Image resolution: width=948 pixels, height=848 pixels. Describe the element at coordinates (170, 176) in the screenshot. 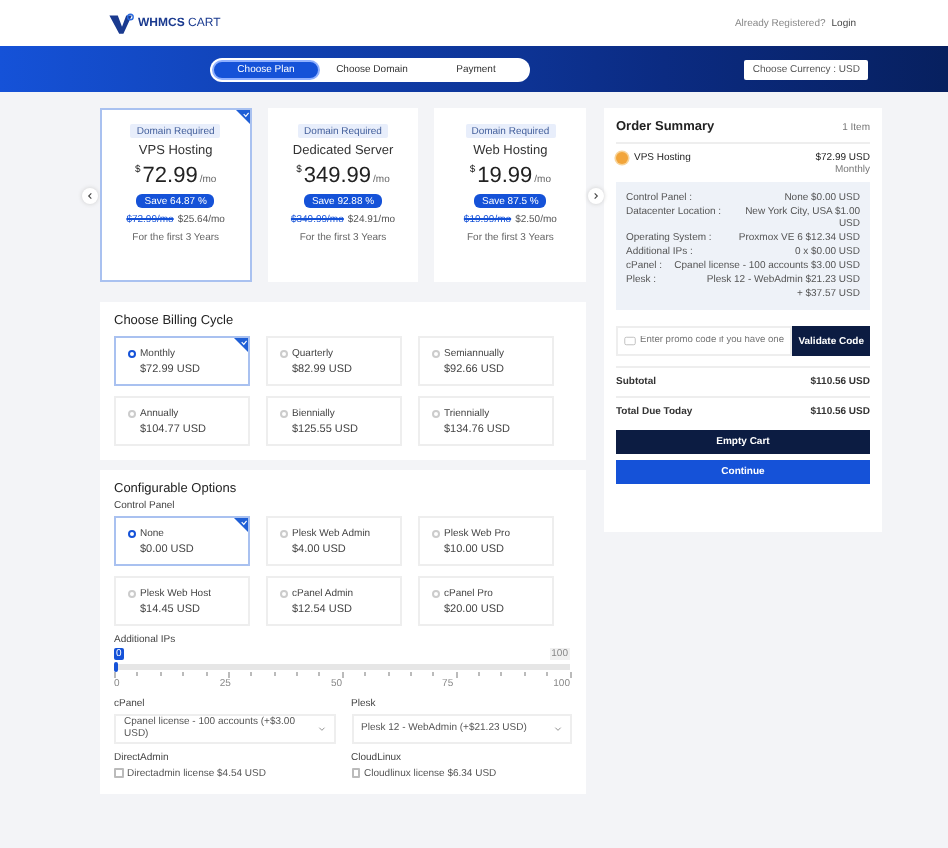

I see `plan-price: 72.99` at that location.